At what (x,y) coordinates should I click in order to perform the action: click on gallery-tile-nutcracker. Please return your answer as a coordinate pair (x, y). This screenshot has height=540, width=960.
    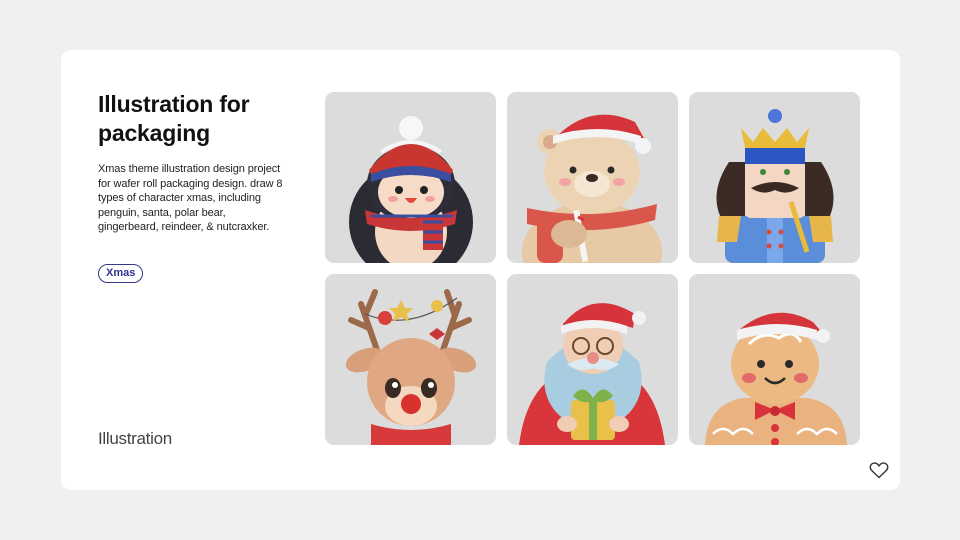
    Looking at the image, I should click on (774, 177).